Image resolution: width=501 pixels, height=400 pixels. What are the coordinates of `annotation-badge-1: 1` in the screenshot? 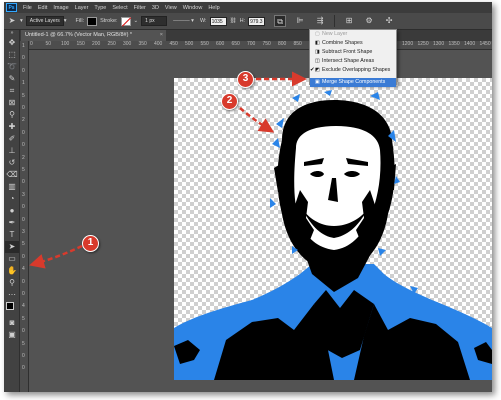 It's located at (90, 243).